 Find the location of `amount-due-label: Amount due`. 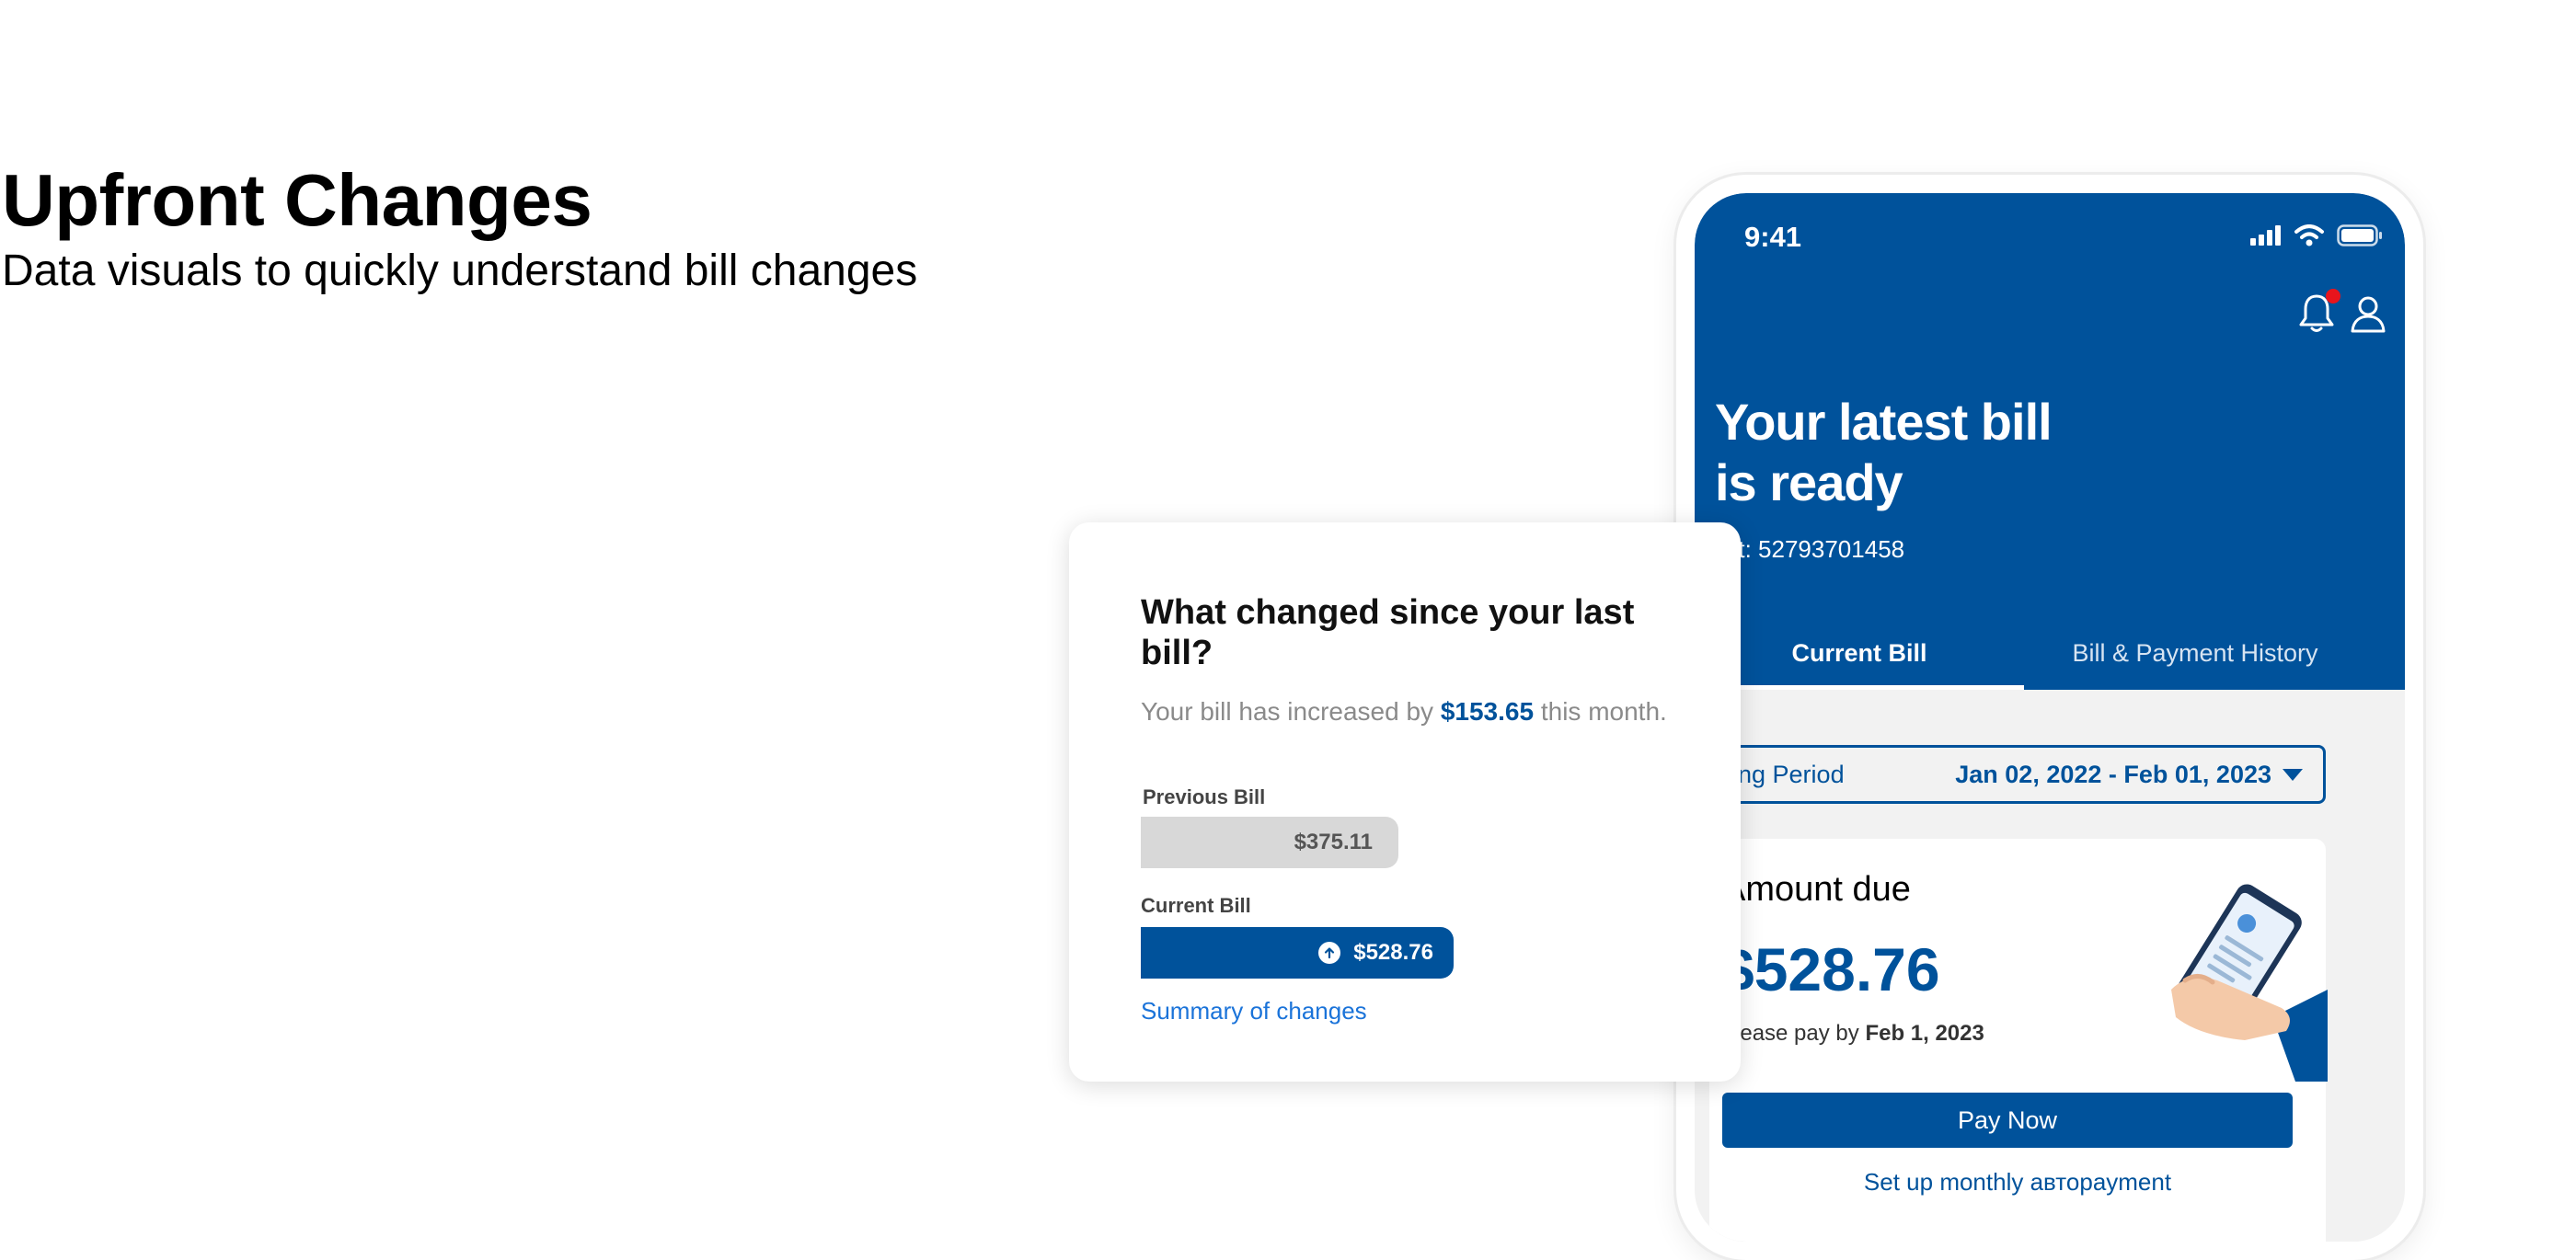

amount-due-label: Amount due is located at coordinates (1816, 889).